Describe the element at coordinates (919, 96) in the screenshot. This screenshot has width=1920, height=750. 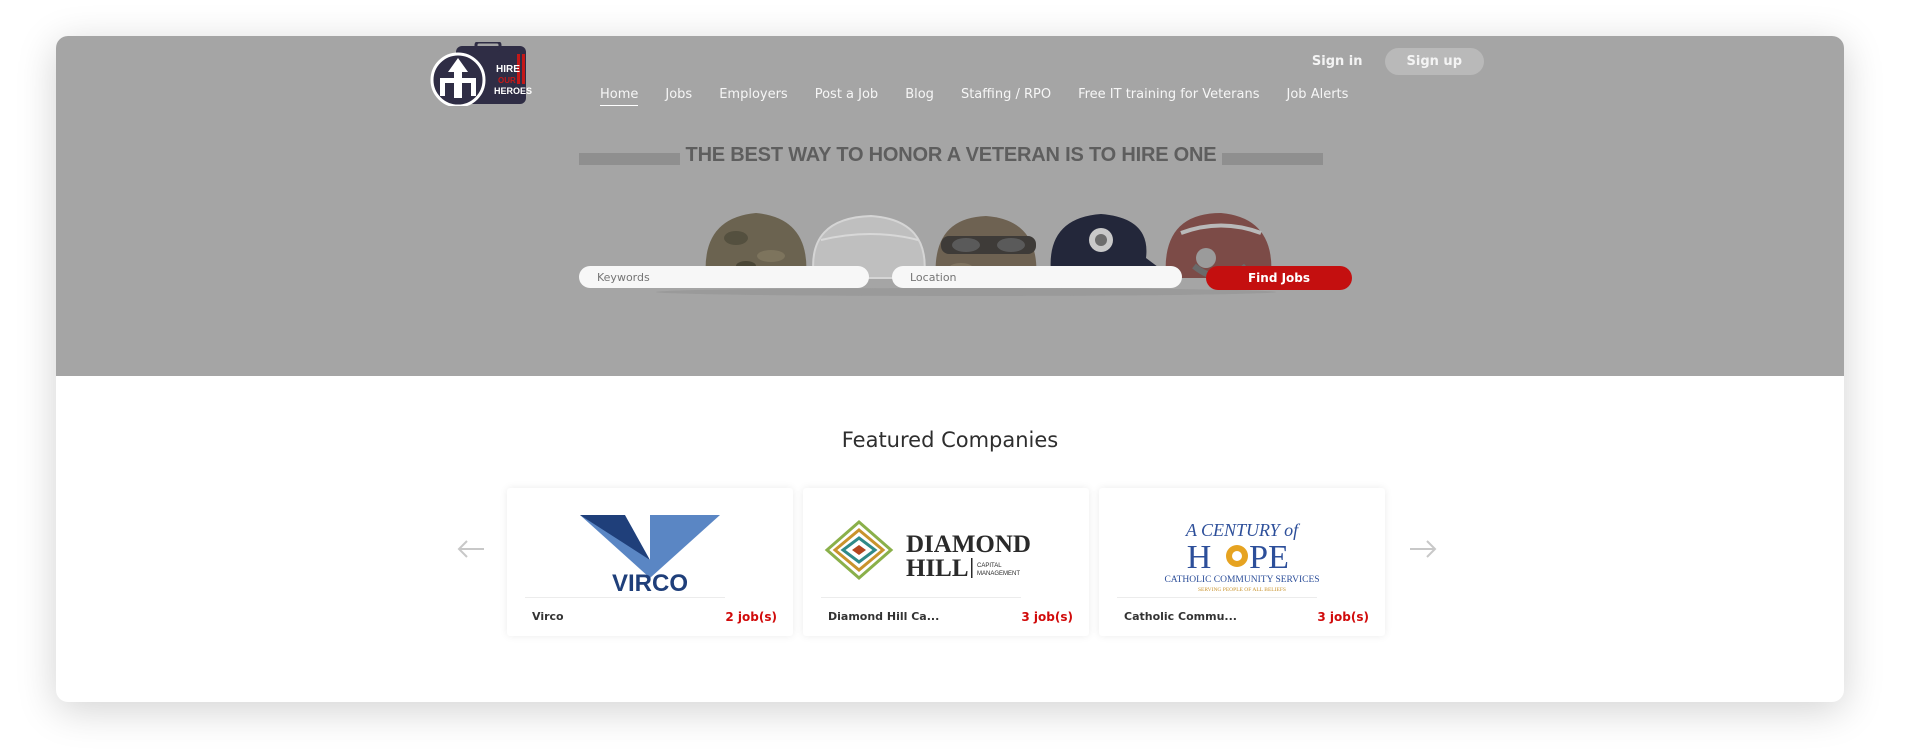
I see `nav-blog: Blog` at that location.